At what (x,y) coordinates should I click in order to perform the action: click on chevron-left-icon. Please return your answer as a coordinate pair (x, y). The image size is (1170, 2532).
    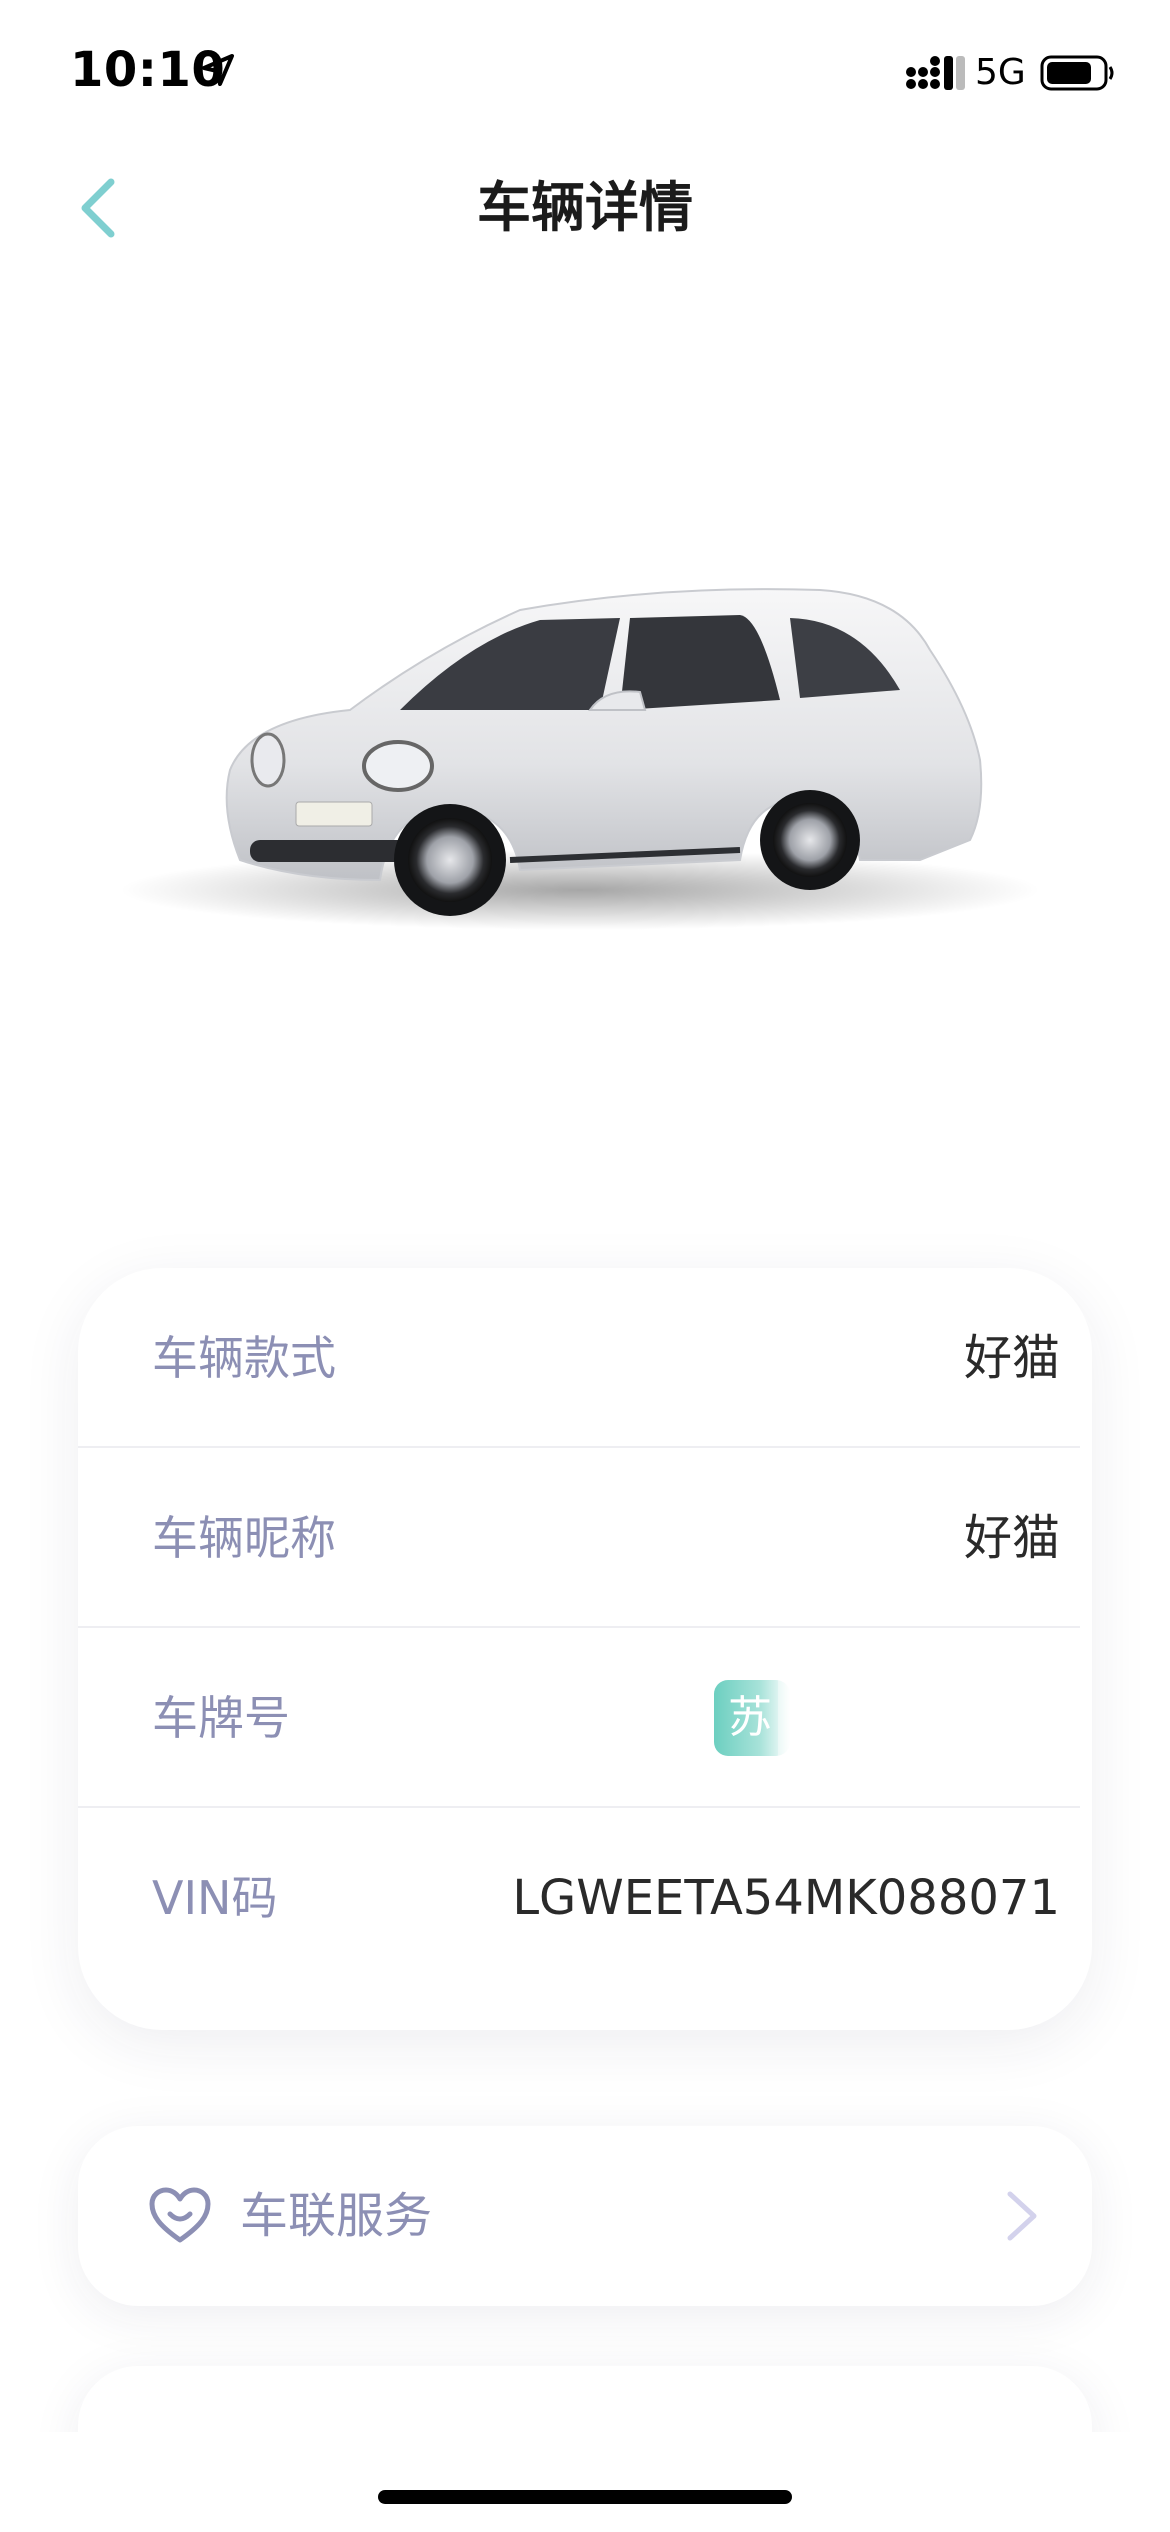
    Looking at the image, I should click on (98, 208).